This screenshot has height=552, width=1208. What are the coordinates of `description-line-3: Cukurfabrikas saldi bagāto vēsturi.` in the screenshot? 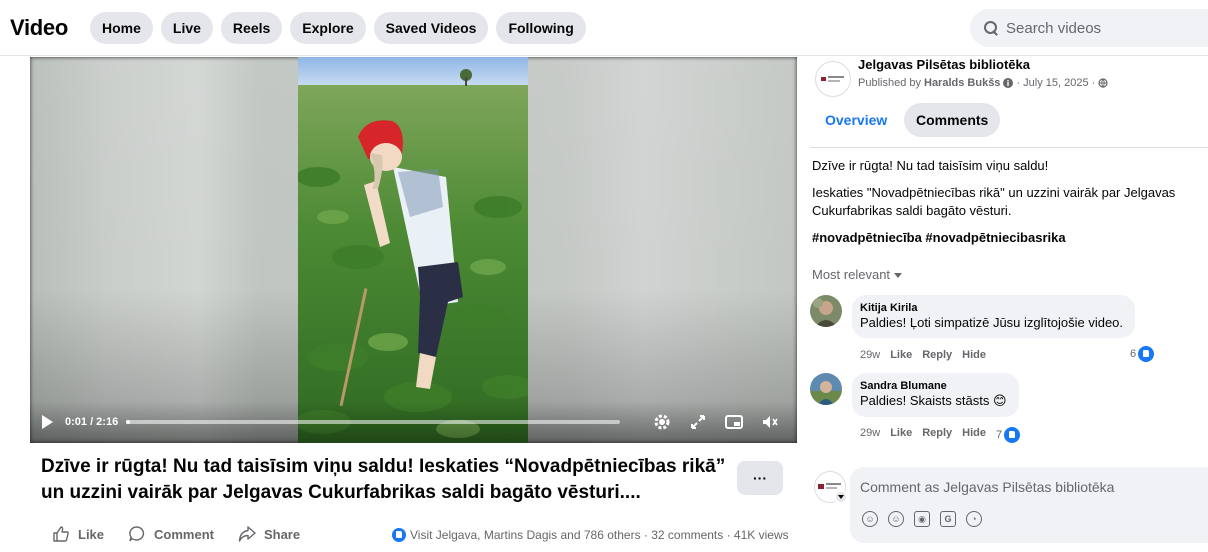 It's located at (912, 210).